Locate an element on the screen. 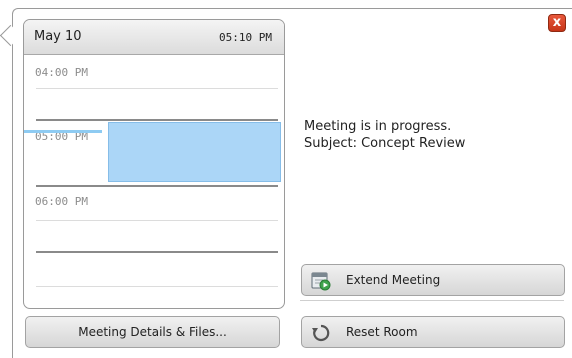 This screenshot has height=358, width=572. calendar-header: May 10 05:10 PM is located at coordinates (154, 37).